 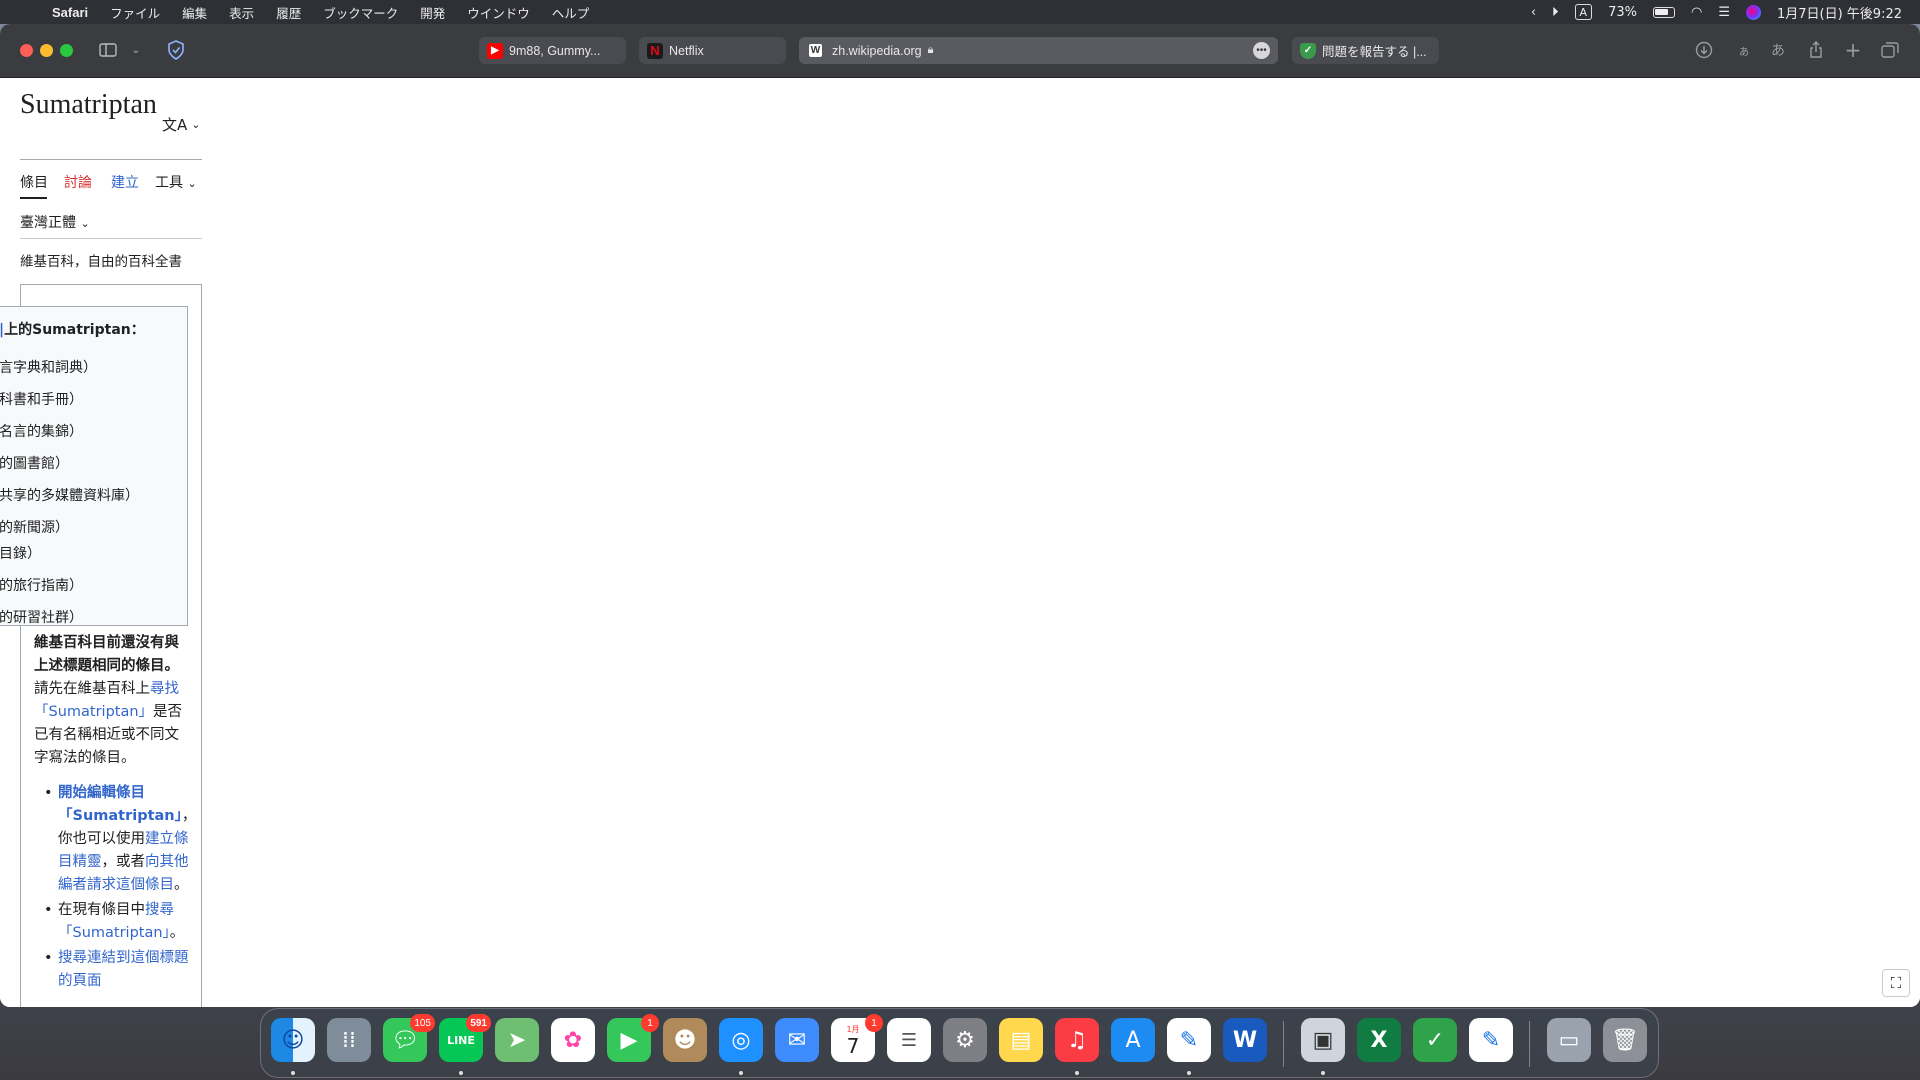 What do you see at coordinates (135, 12) in the screenshot?
I see `menu-file: ファイル` at bounding box center [135, 12].